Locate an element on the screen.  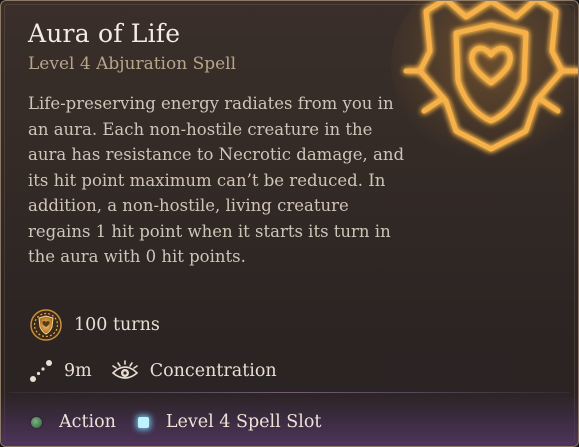
range-value: 9m is located at coordinates (78, 371).